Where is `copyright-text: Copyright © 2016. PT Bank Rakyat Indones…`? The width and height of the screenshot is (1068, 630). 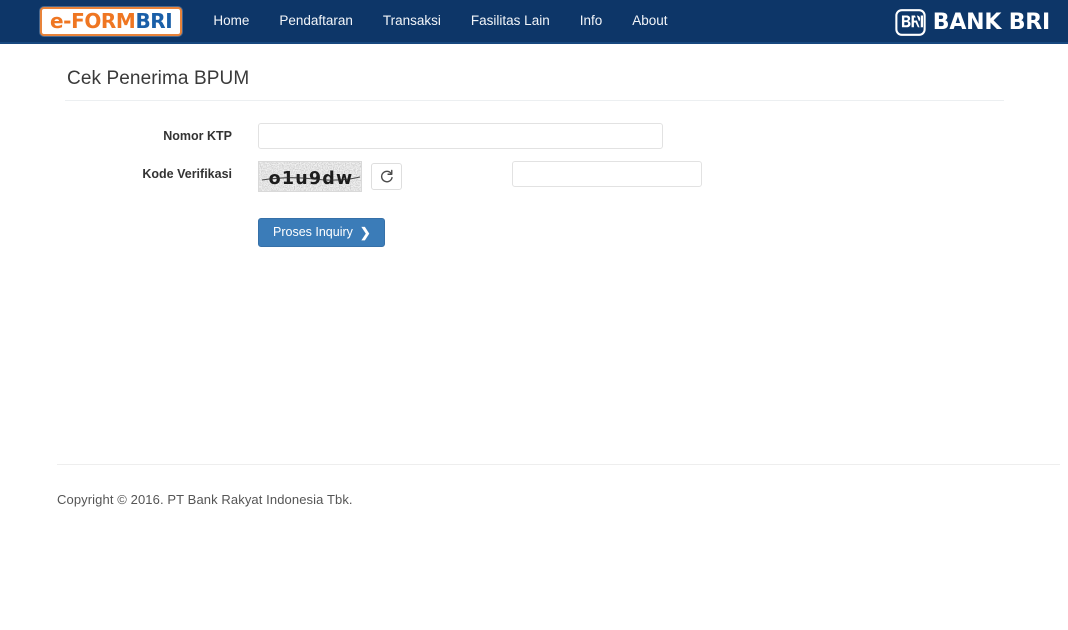
copyright-text: Copyright © 2016. PT Bank Rakyat Indones… is located at coordinates (205, 499).